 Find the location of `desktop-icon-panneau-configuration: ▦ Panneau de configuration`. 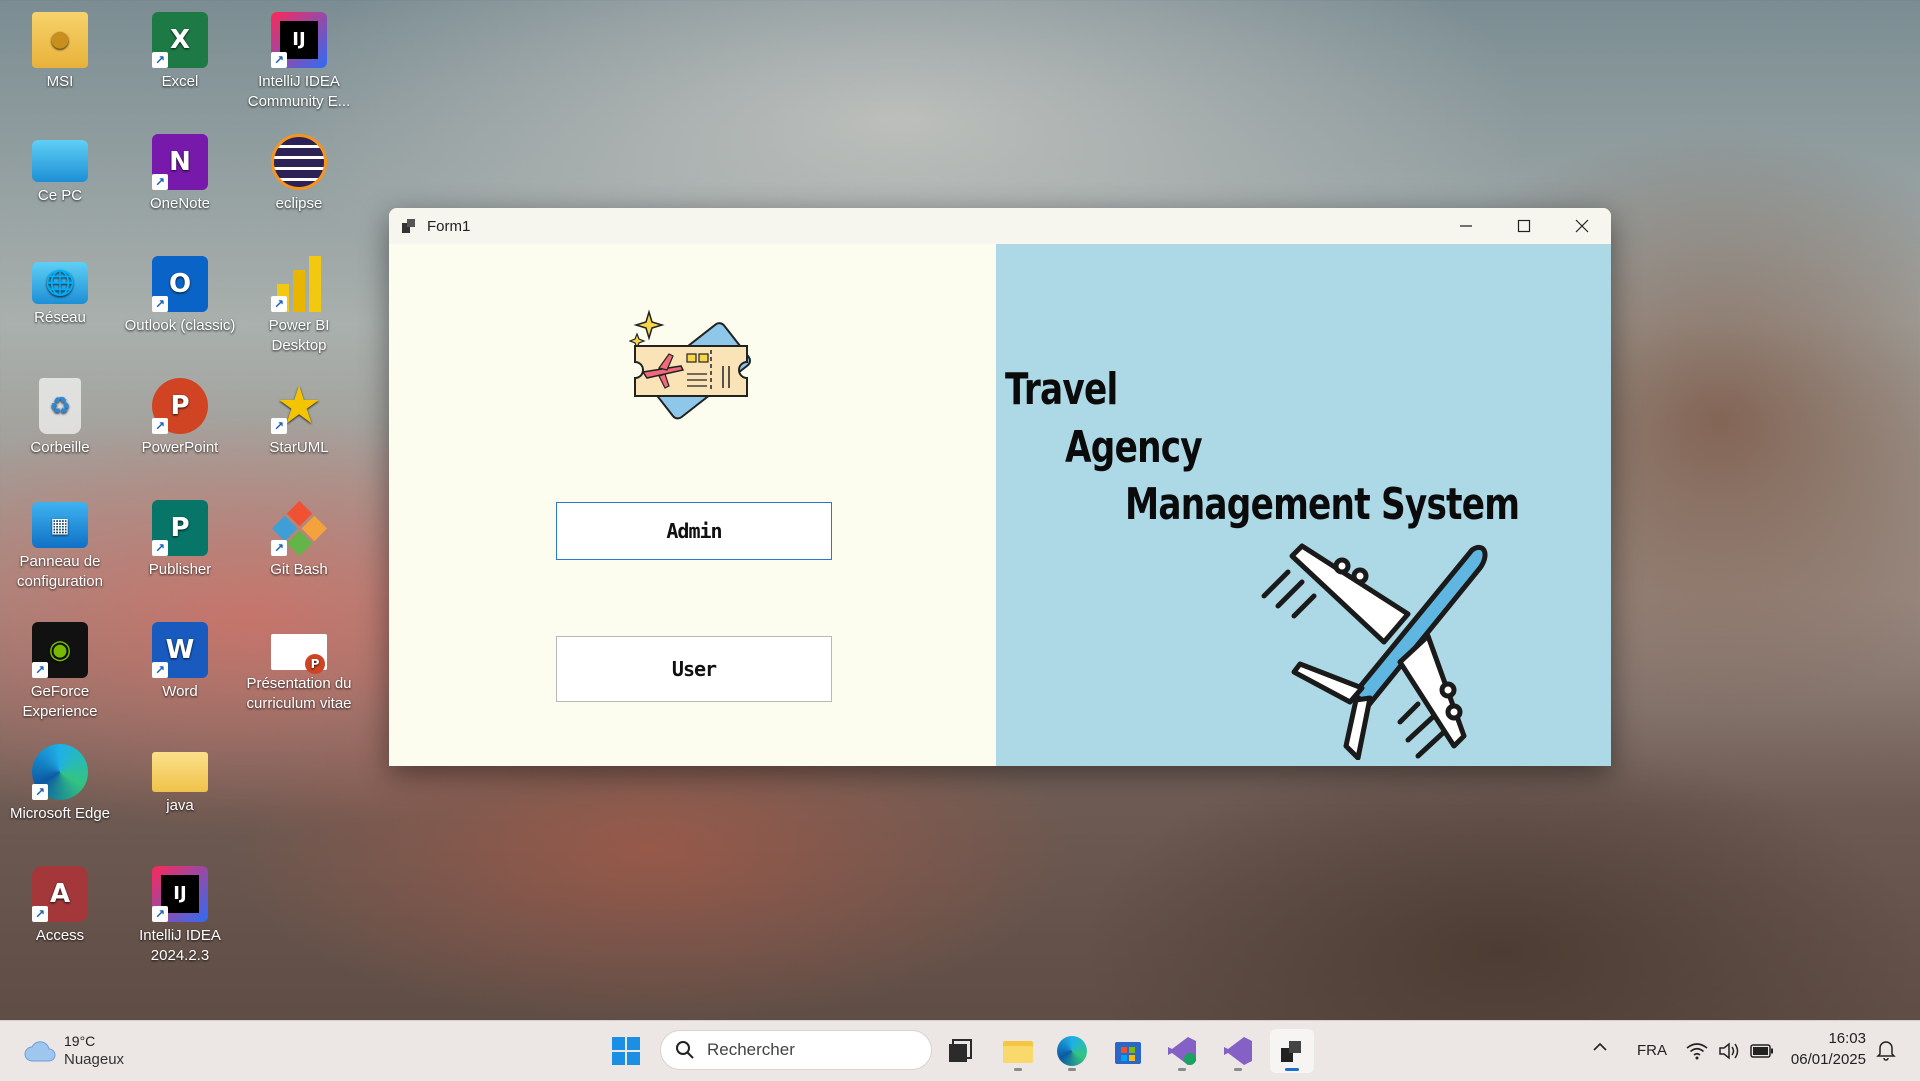

desktop-icon-panneau-configuration: ▦ Panneau de configuration is located at coordinates (60, 542).